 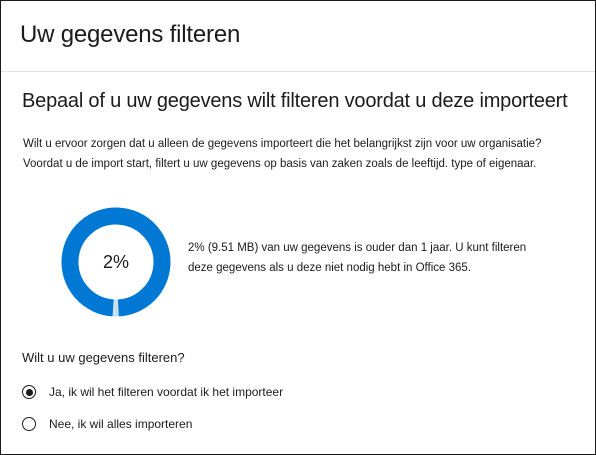 What do you see at coordinates (103, 357) in the screenshot?
I see `filter-question-label: Wilt u uw gegevens filteren?` at bounding box center [103, 357].